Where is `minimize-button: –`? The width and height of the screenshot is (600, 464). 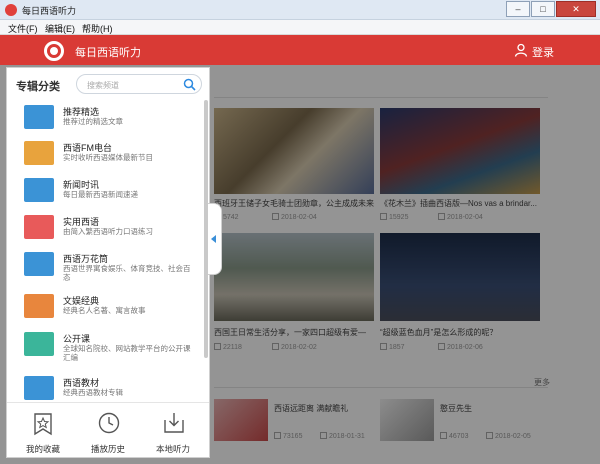 minimize-button: – is located at coordinates (518, 9).